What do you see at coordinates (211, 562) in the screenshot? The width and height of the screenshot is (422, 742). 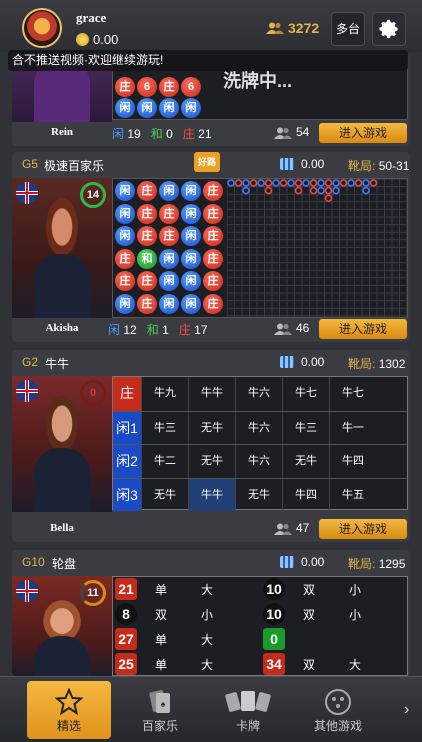 I see `card-header: G10 轮盘 0.00 靴局: 1295` at bounding box center [211, 562].